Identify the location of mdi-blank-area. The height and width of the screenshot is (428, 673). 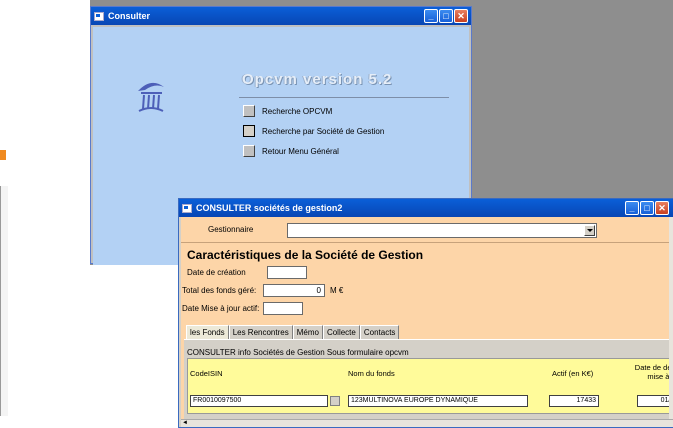
(135, 343).